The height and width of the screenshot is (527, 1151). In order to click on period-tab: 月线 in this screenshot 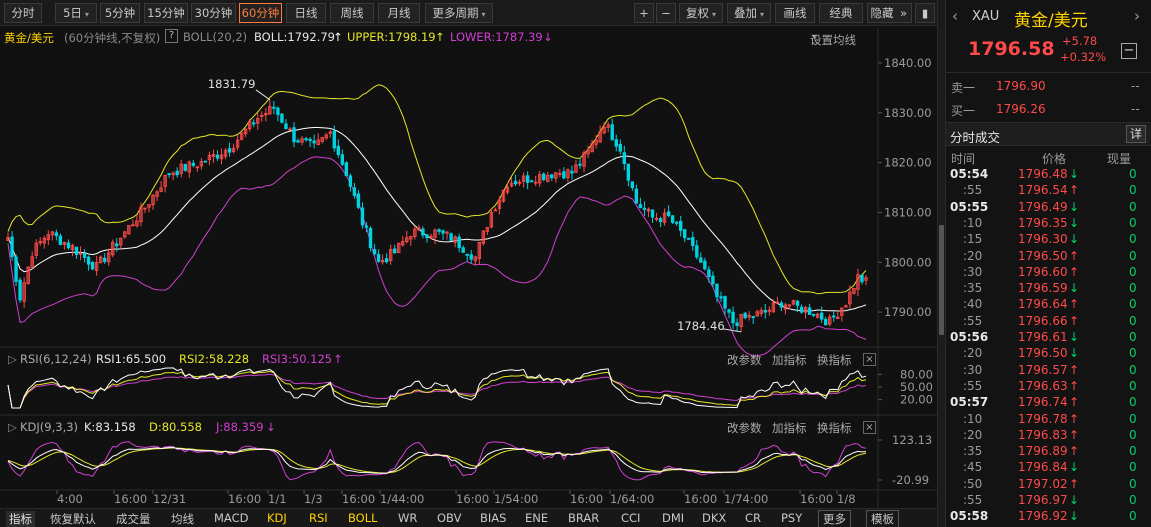, I will do `click(399, 13)`.